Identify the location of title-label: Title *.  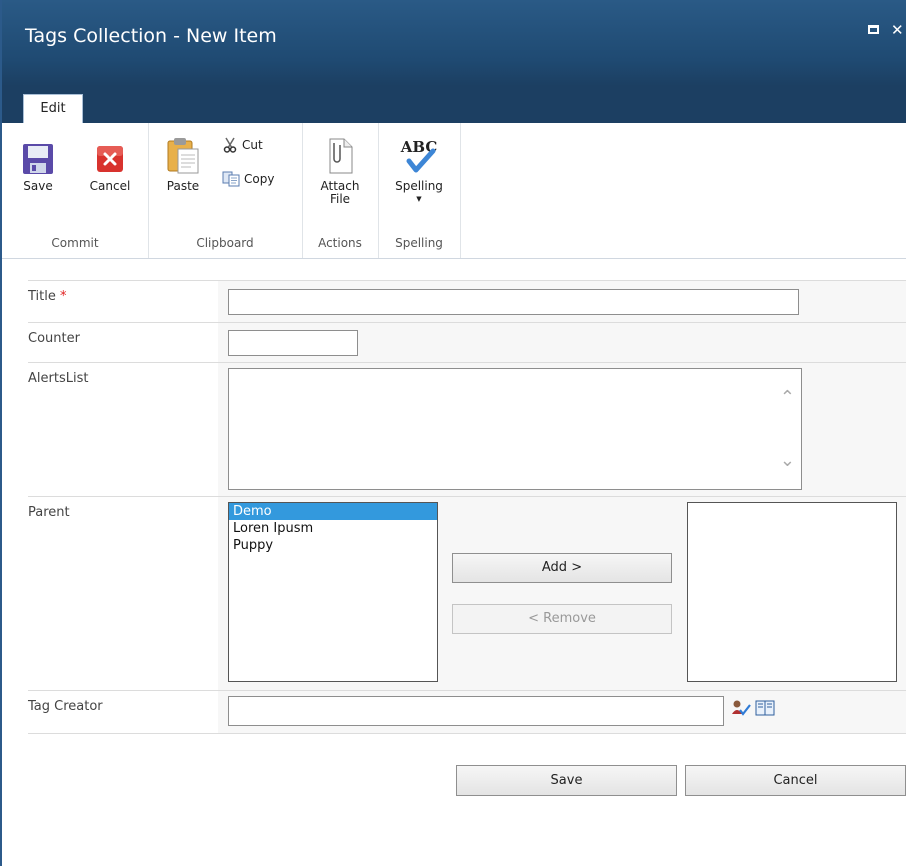
(47, 296).